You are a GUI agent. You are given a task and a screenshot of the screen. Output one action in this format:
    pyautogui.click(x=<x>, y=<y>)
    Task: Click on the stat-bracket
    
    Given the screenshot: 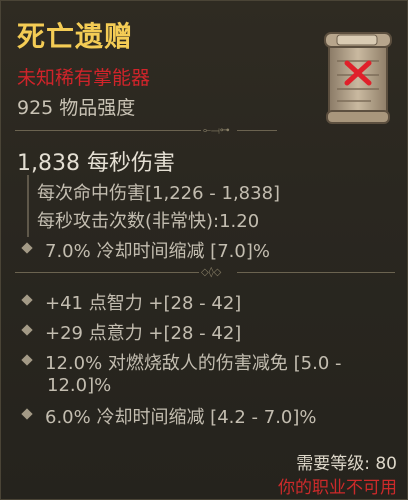 What is the action you would take?
    pyautogui.click(x=28, y=206)
    